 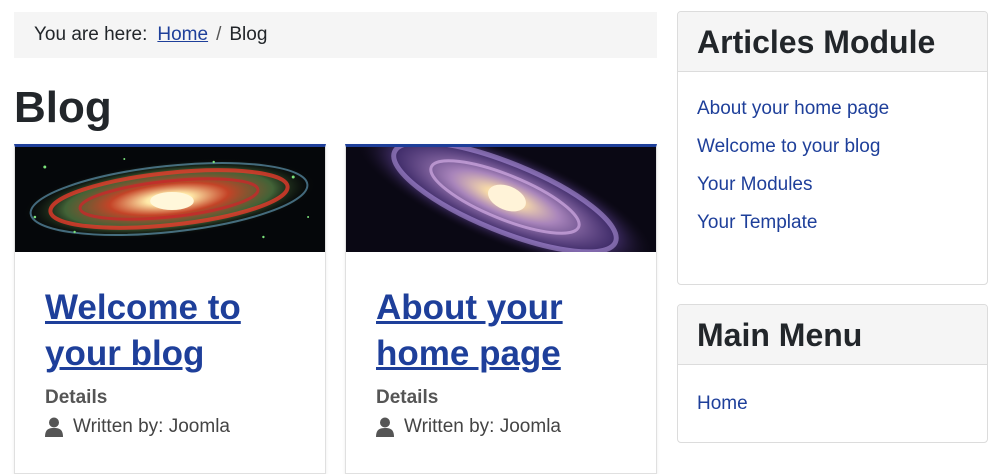 I want to click on articles-module-link: Your Modules, so click(x=754, y=184).